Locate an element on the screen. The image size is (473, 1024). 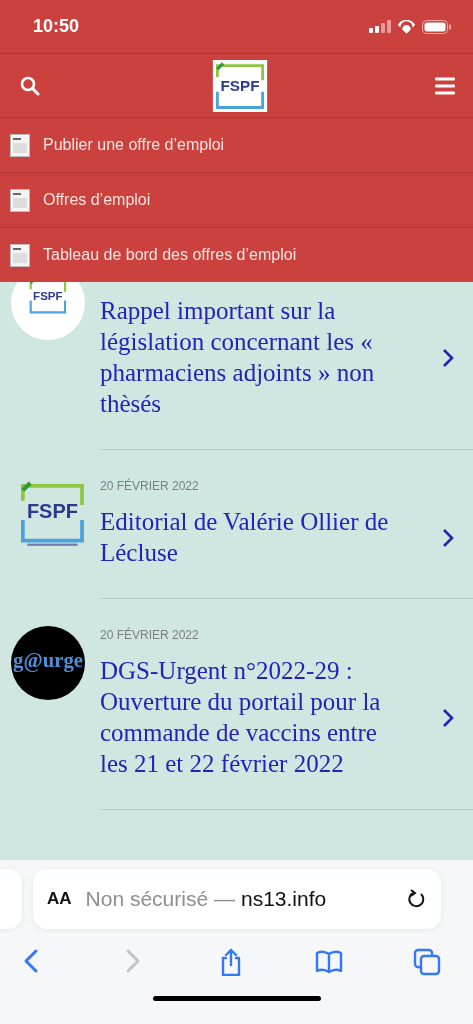
search-button is located at coordinates (30, 85).